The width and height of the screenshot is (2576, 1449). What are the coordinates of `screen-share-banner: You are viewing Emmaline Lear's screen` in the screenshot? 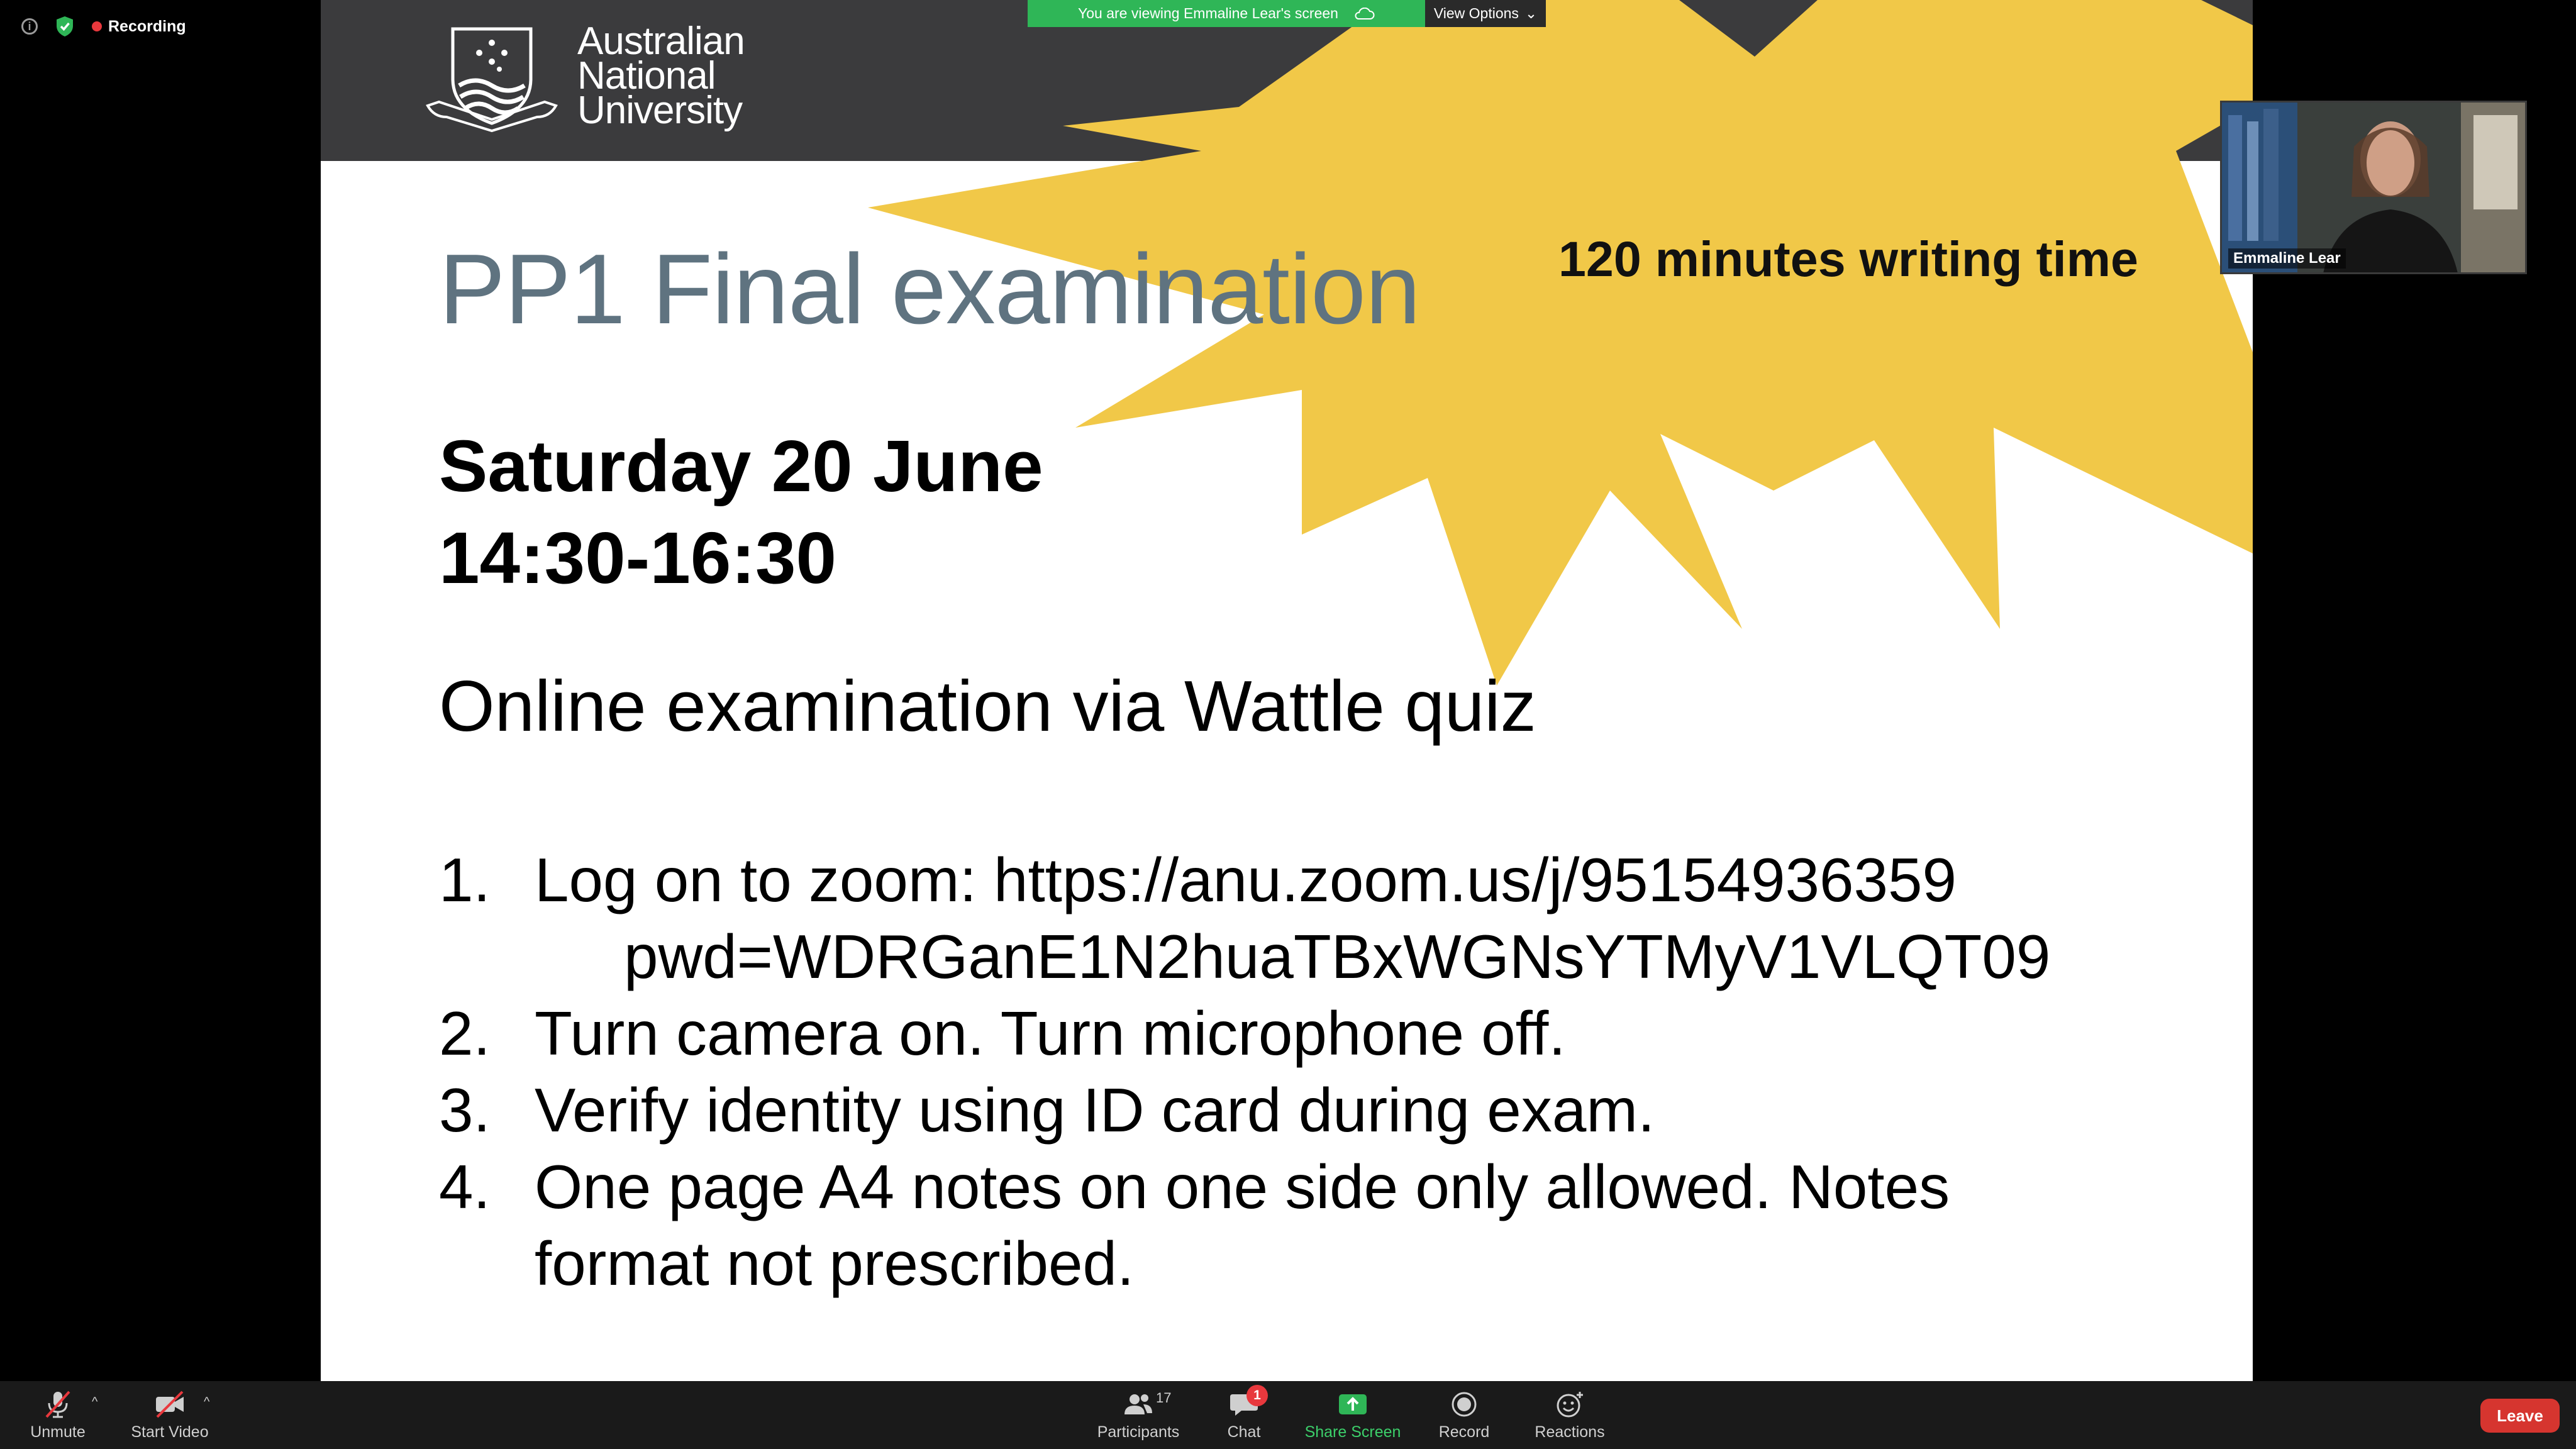 It's located at (1226, 13).